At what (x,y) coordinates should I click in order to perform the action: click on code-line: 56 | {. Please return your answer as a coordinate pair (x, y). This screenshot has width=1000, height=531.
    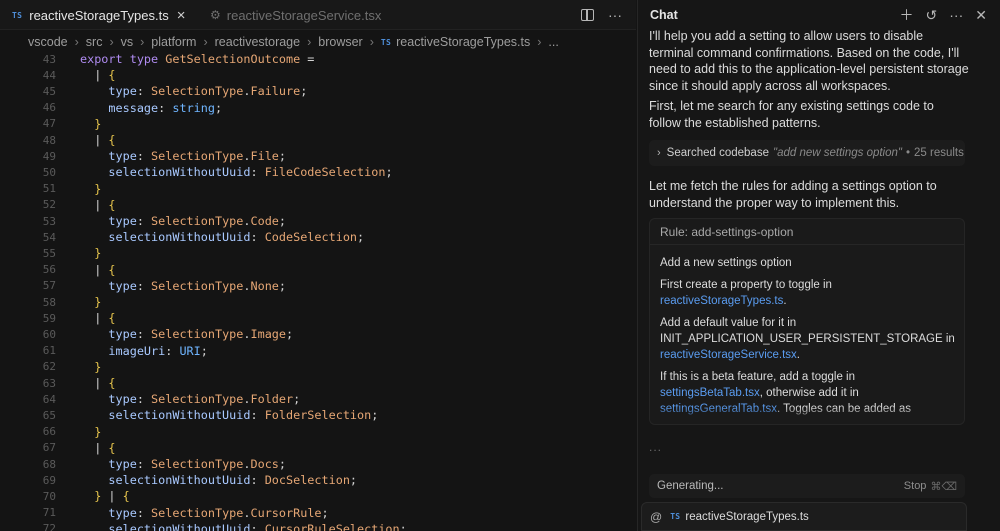
    Looking at the image, I should click on (318, 270).